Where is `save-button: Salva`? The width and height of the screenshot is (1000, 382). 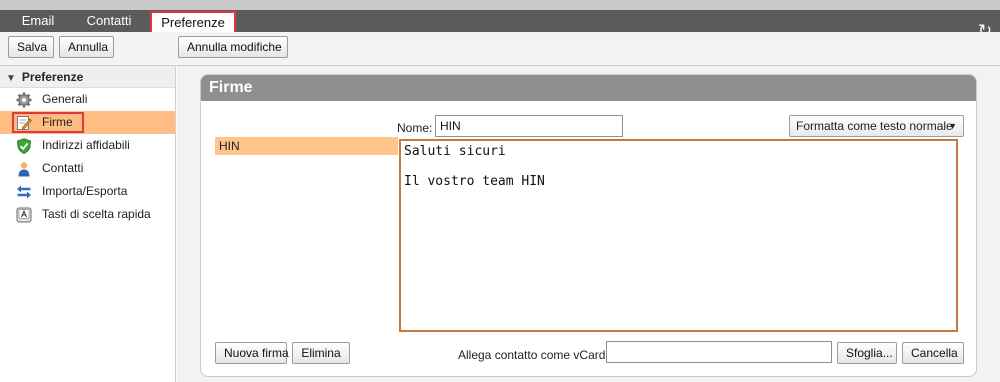
save-button: Salva is located at coordinates (31, 47).